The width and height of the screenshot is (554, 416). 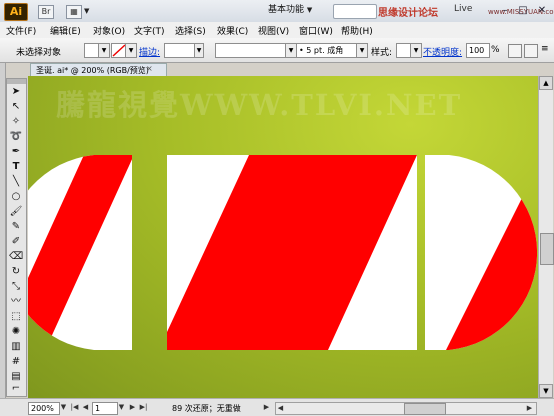 I want to click on bridge-icon: Br, so click(x=46, y=12).